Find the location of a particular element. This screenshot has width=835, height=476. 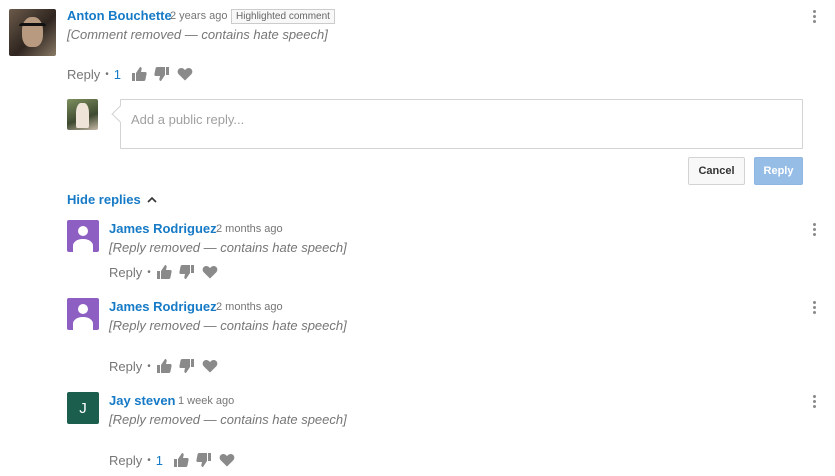

avatar-face is located at coordinates (32, 32).